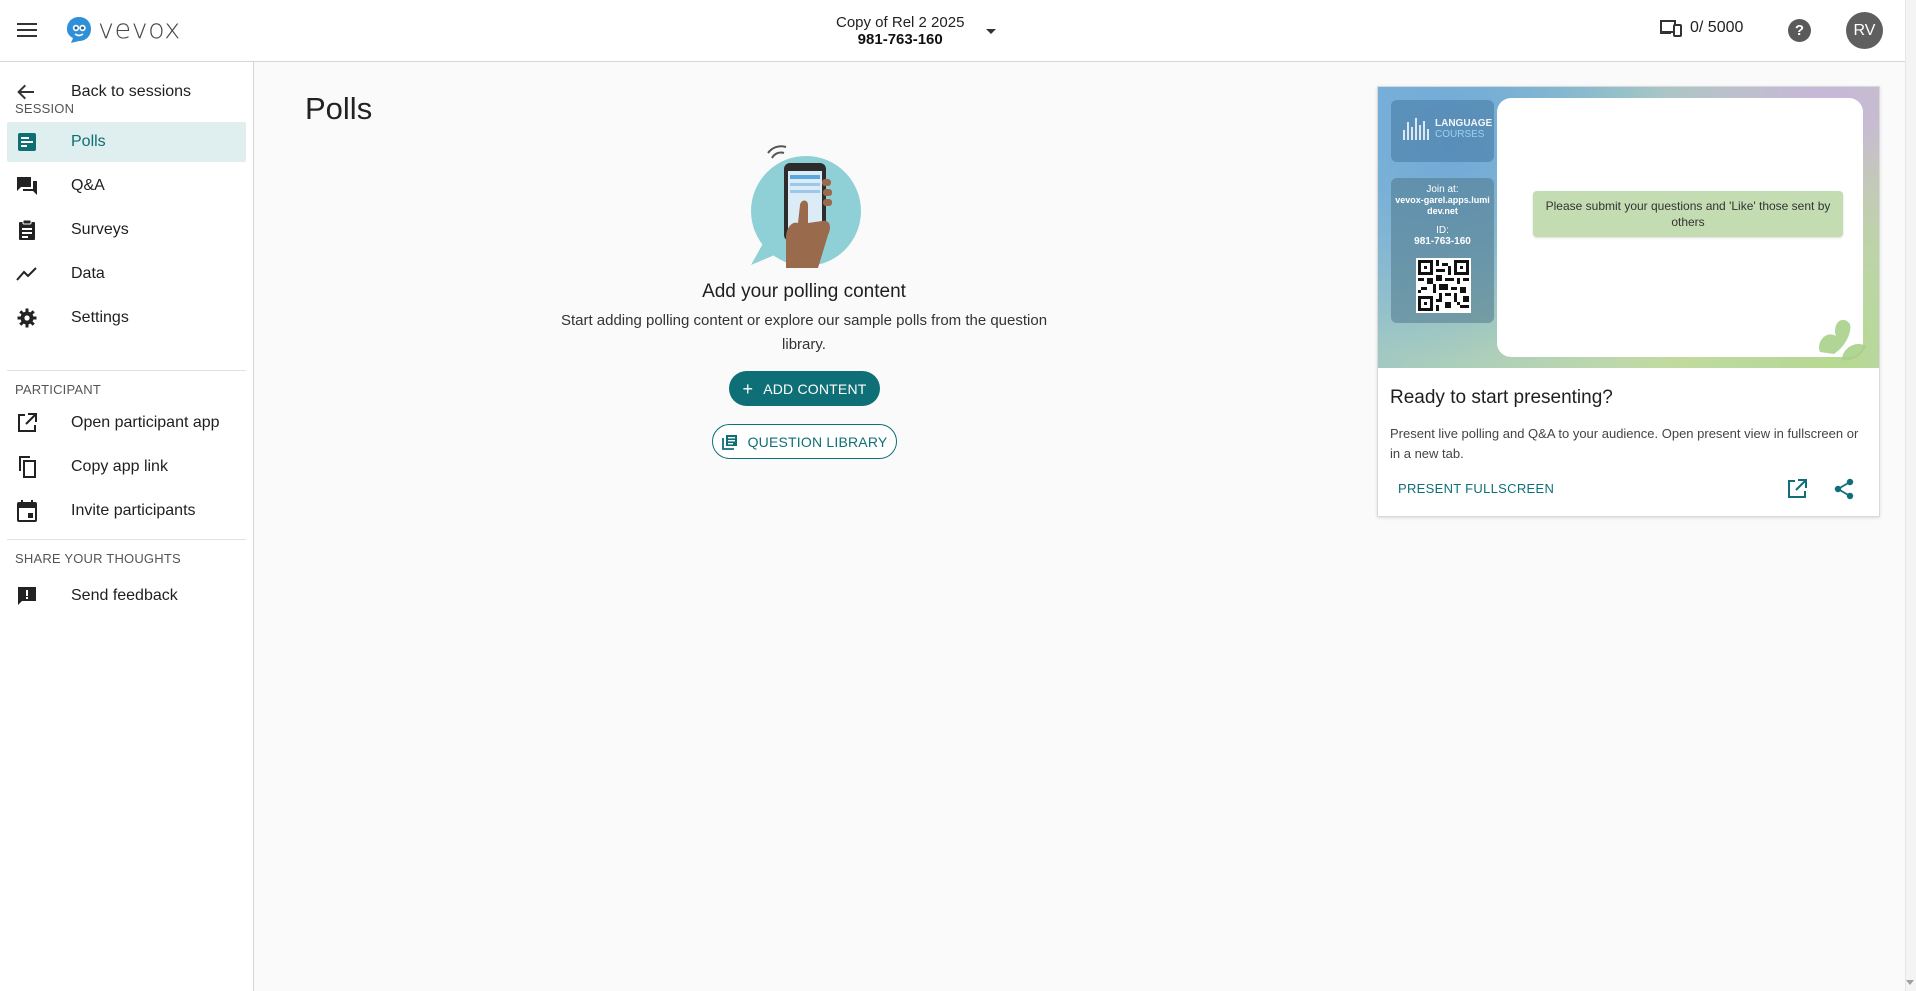  Describe the element at coordinates (748, 388) in the screenshot. I see `plus-icon: +` at that location.